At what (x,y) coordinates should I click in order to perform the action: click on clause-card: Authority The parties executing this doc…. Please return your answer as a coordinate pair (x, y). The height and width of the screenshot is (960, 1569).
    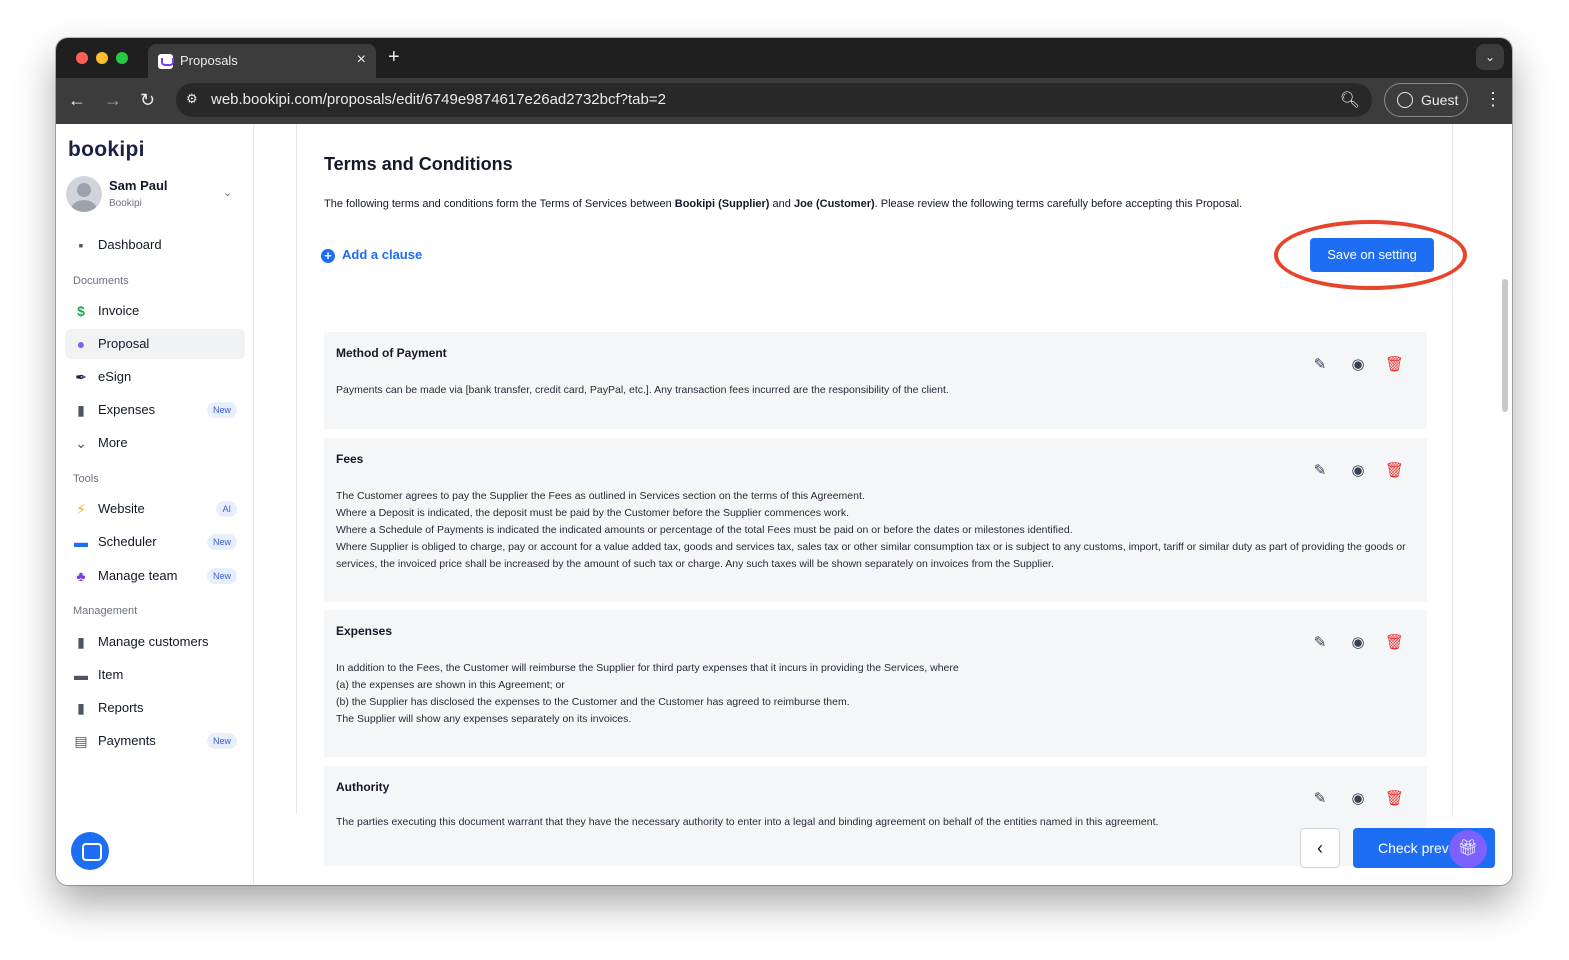
    Looking at the image, I should click on (875, 816).